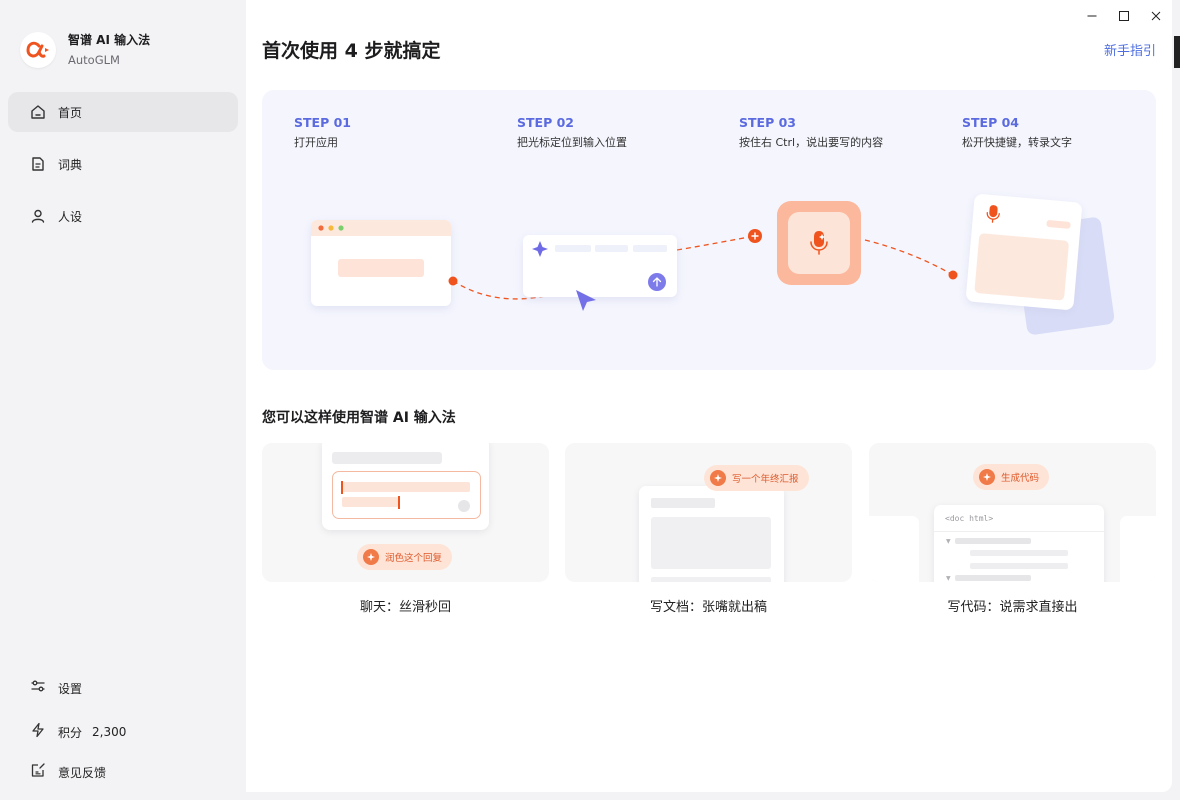 The height and width of the screenshot is (800, 1180). Describe the element at coordinates (70, 164) in the screenshot. I see `sidebar-item-label: 词典` at that location.